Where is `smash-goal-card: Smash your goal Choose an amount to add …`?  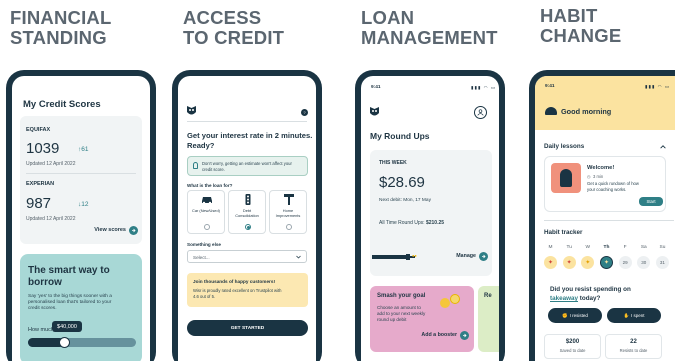
smash-goal-card: Smash your goal Choose an amount to add … is located at coordinates (422, 319).